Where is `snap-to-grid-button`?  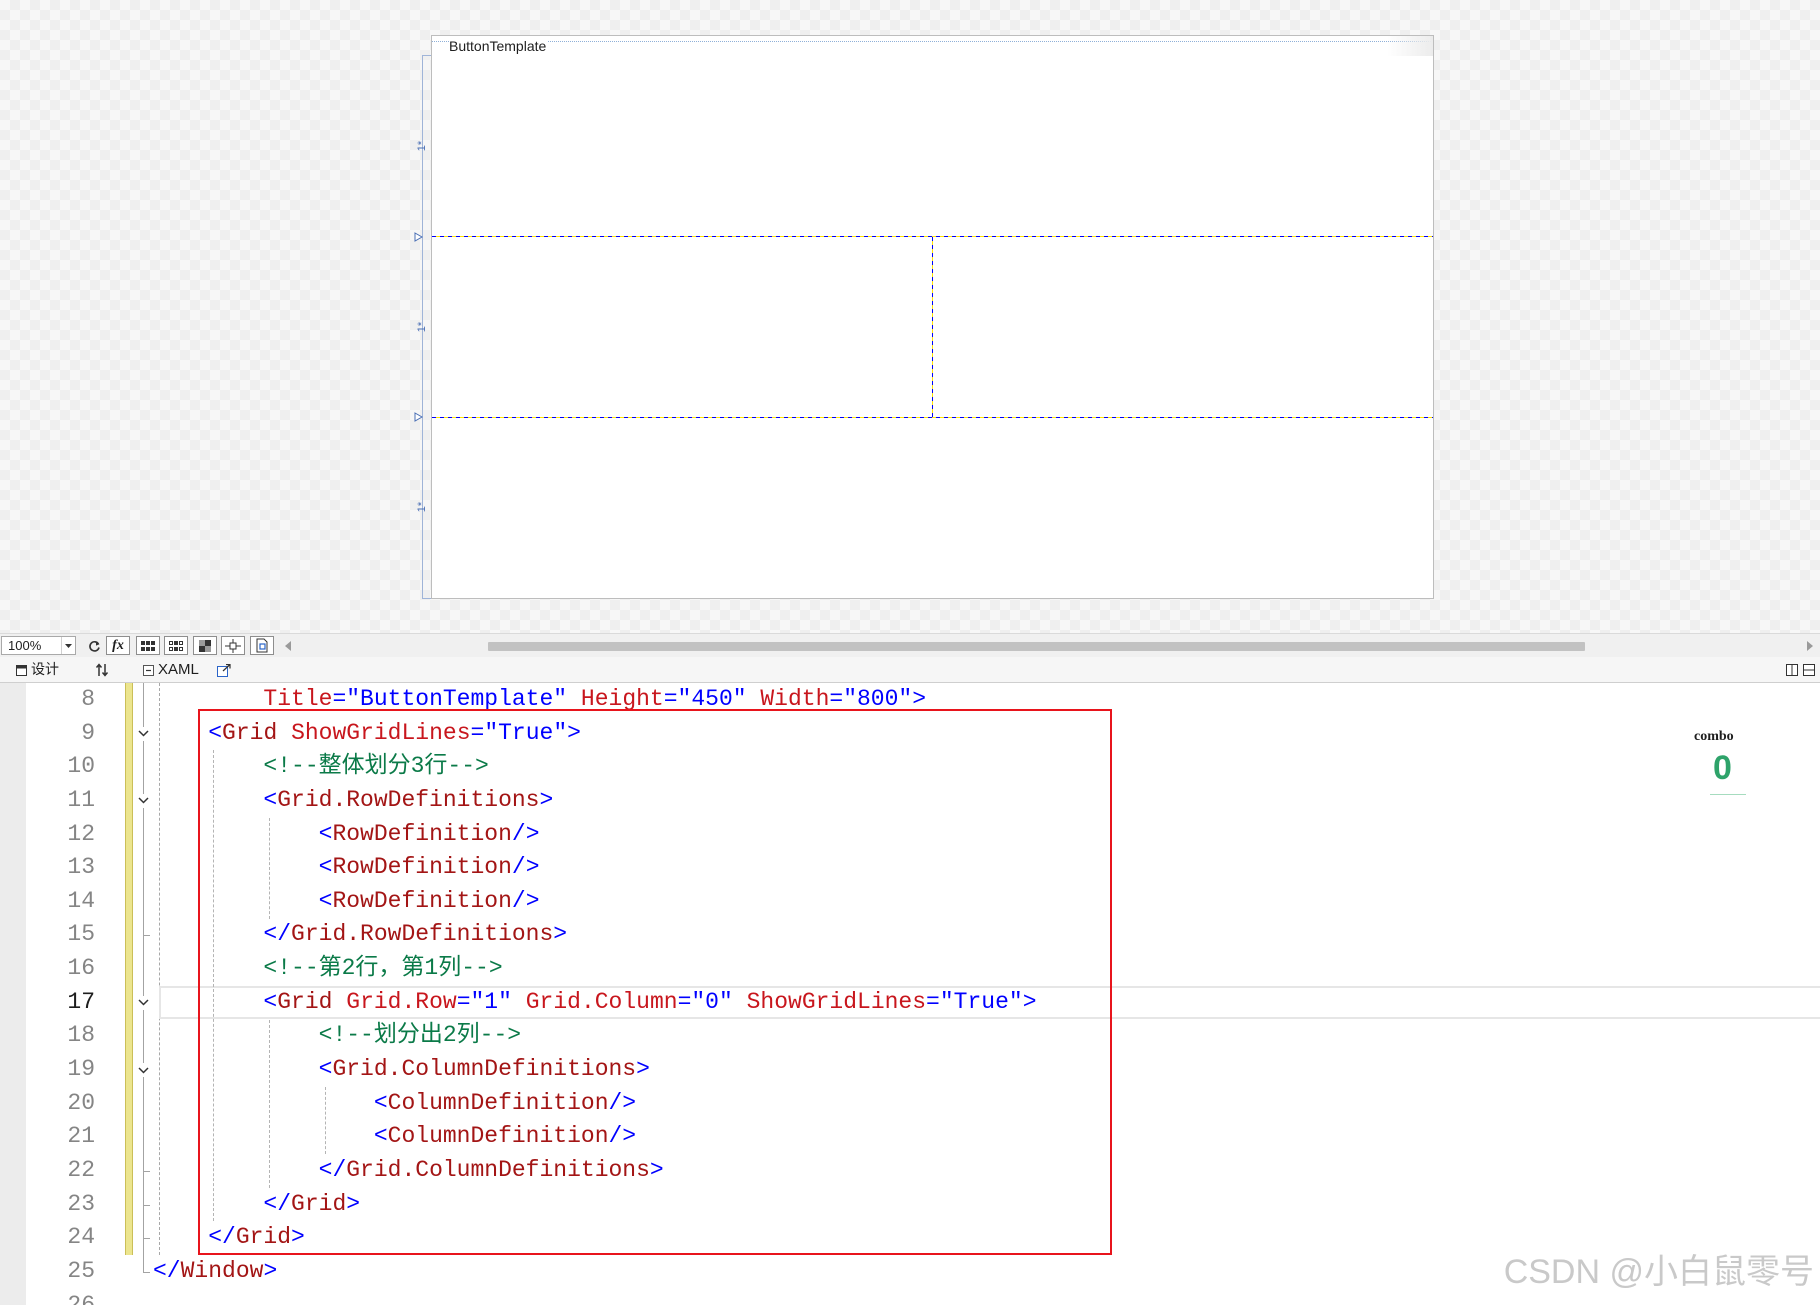
snap-to-grid-button is located at coordinates (176, 645).